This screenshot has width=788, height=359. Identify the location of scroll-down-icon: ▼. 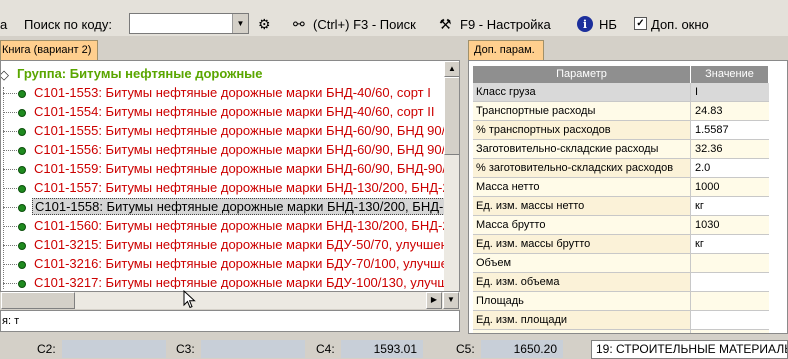
(451, 300).